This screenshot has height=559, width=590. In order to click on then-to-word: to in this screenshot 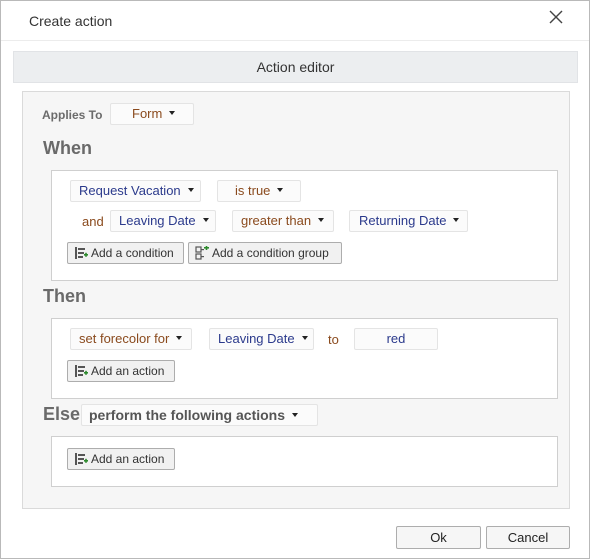, I will do `click(333, 339)`.